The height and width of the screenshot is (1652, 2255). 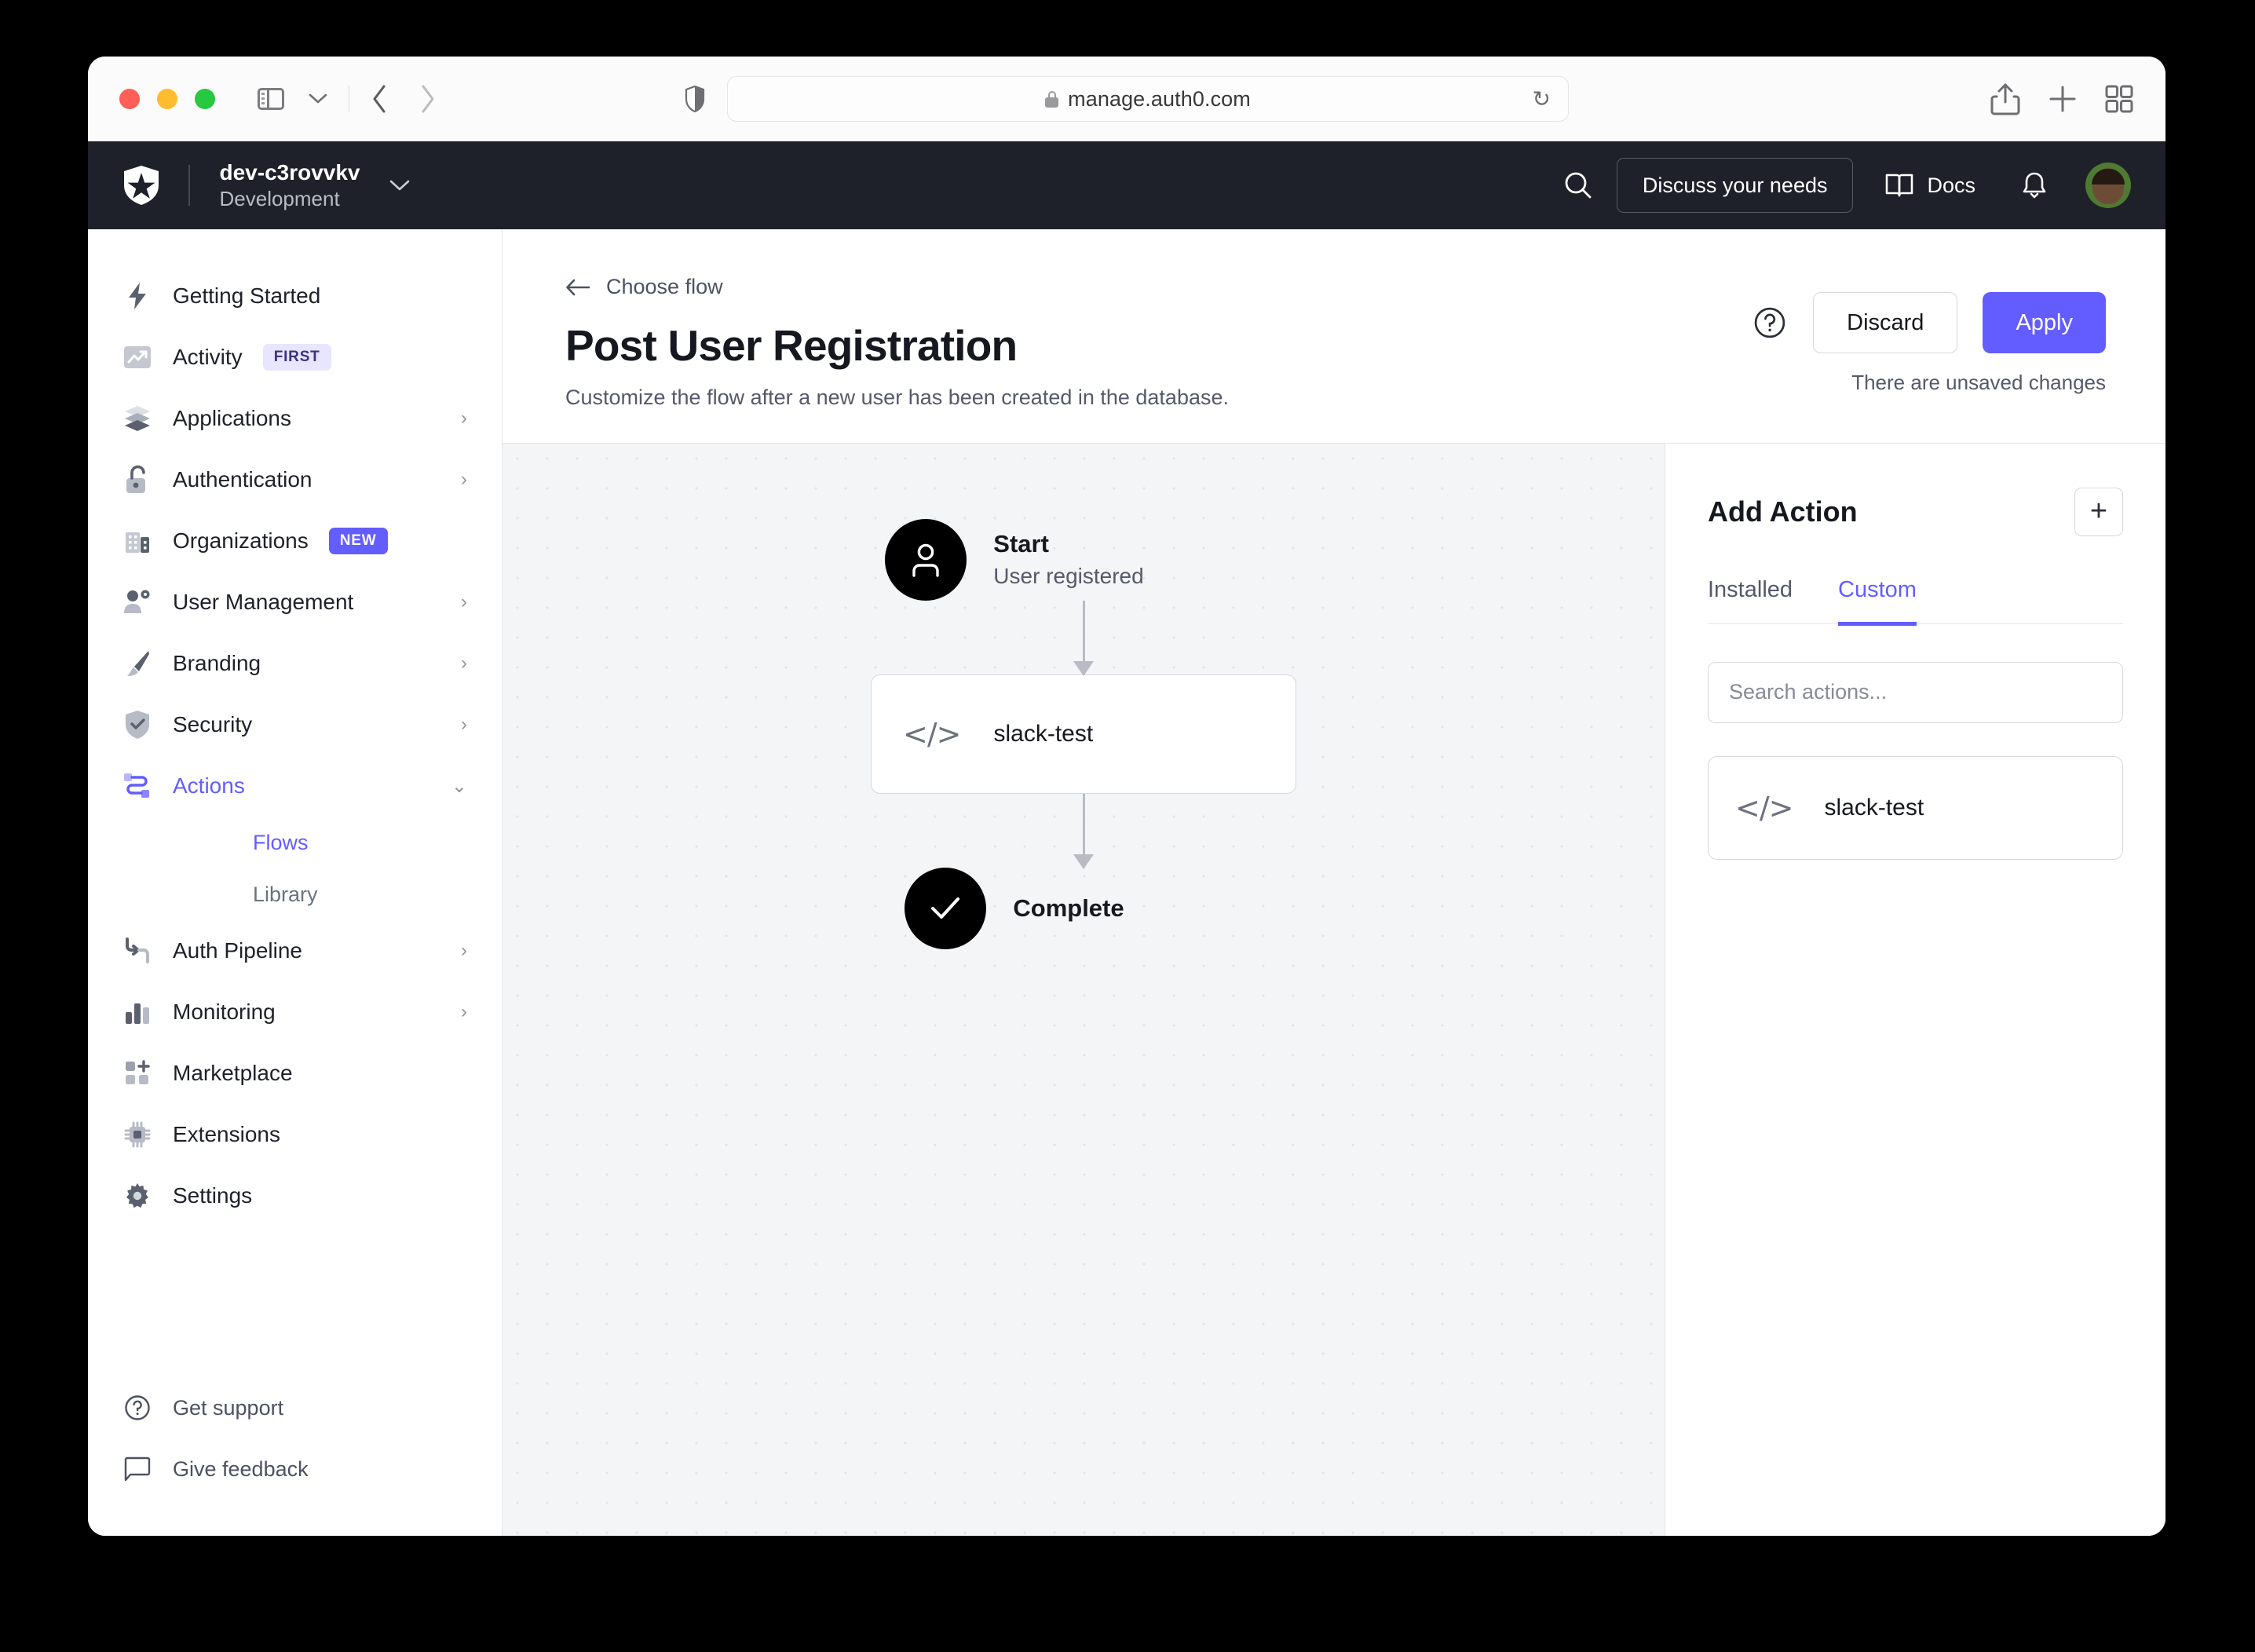 I want to click on book-icon, so click(x=1900, y=185).